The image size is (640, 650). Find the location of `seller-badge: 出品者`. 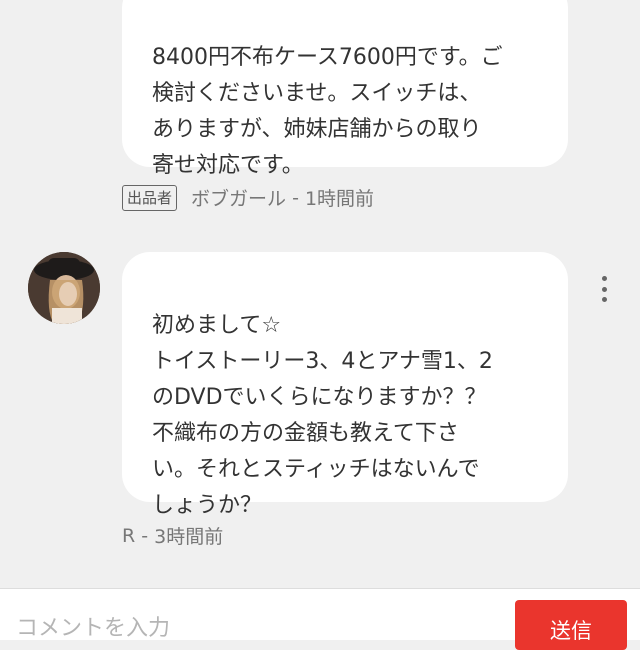

seller-badge: 出品者 is located at coordinates (150, 197).